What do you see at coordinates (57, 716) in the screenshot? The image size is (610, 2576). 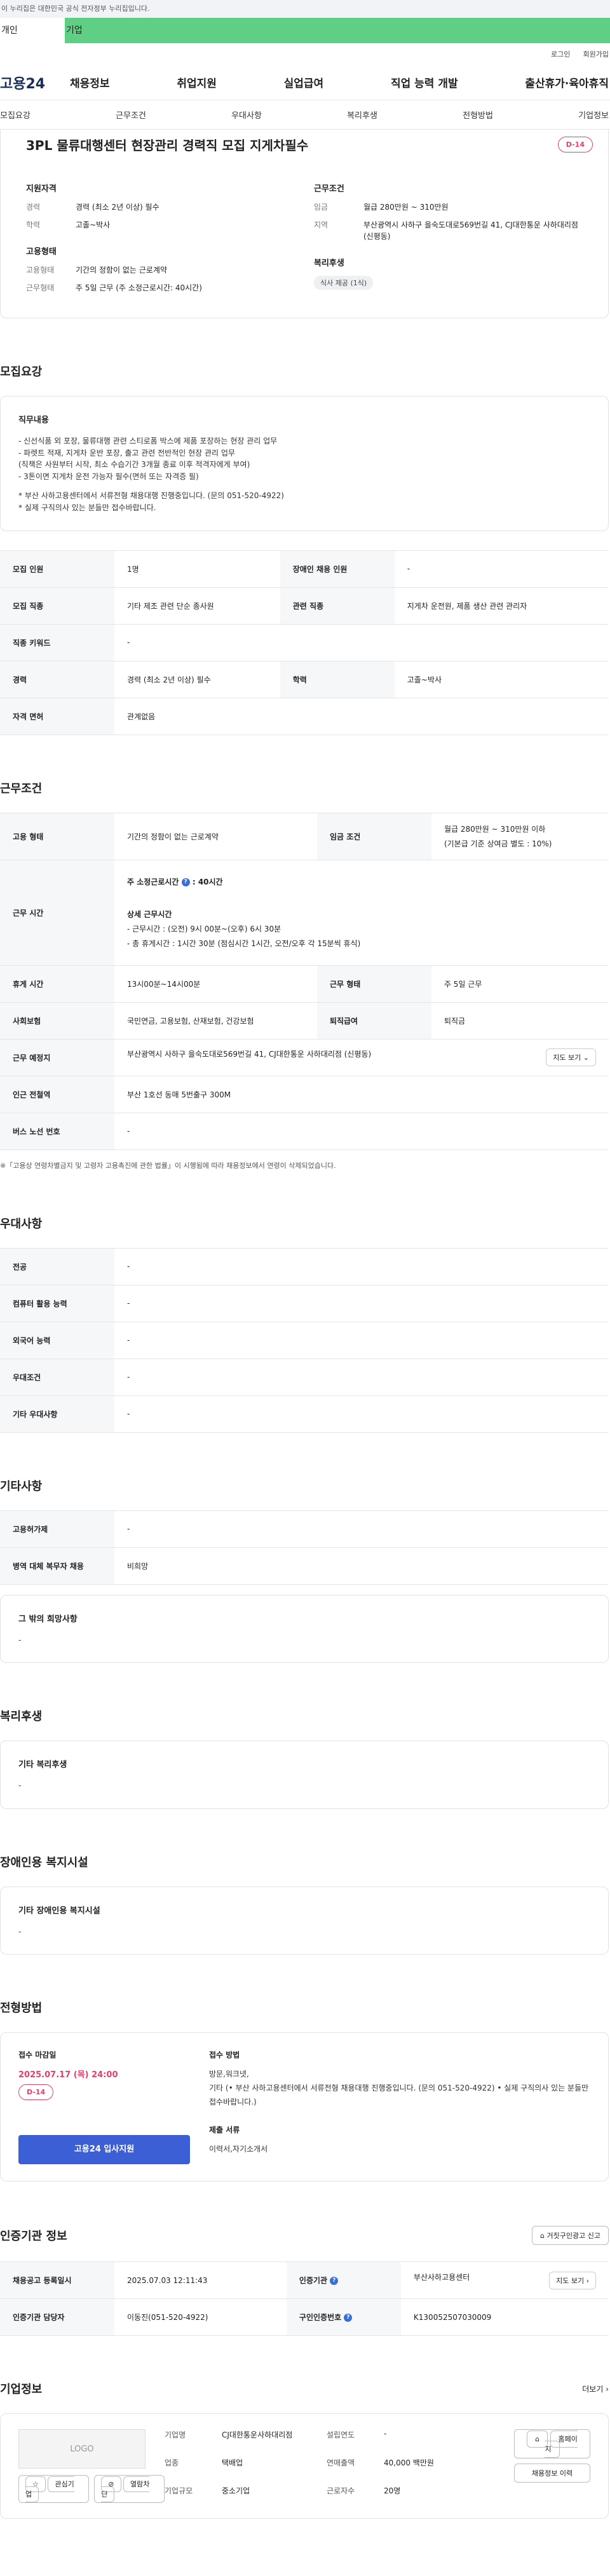 I see `table-key: 자격 면허` at bounding box center [57, 716].